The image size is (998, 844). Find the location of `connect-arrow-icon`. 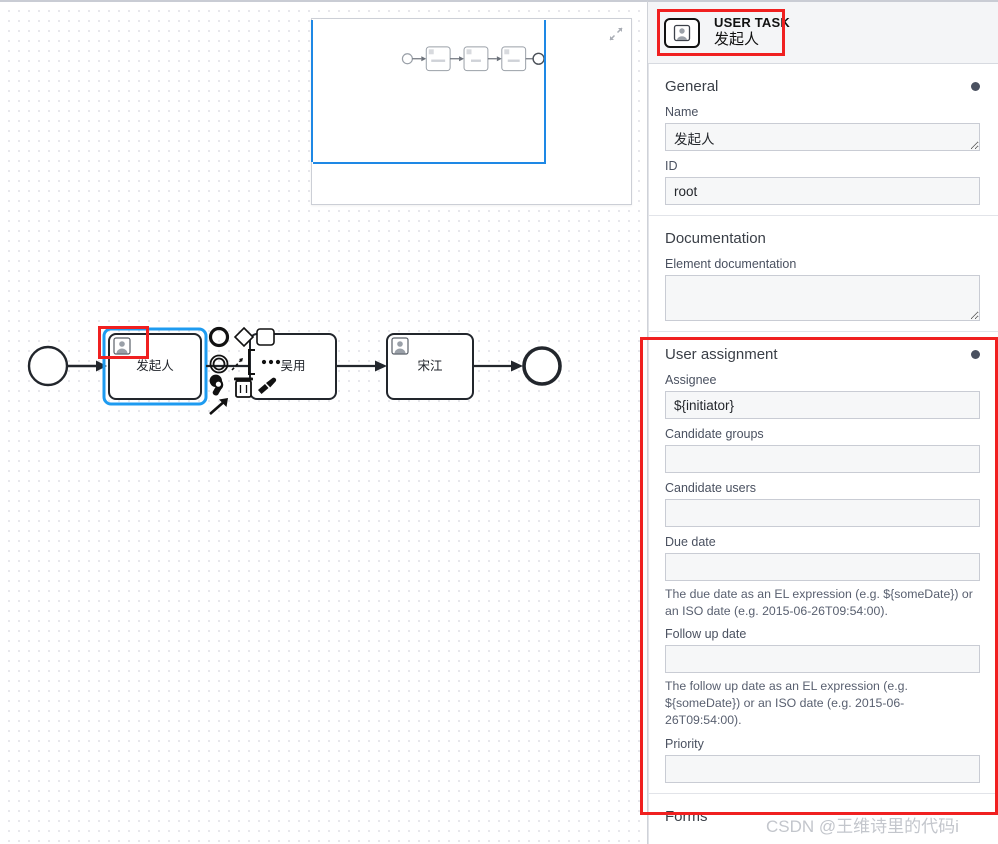

connect-arrow-icon is located at coordinates (218, 406).